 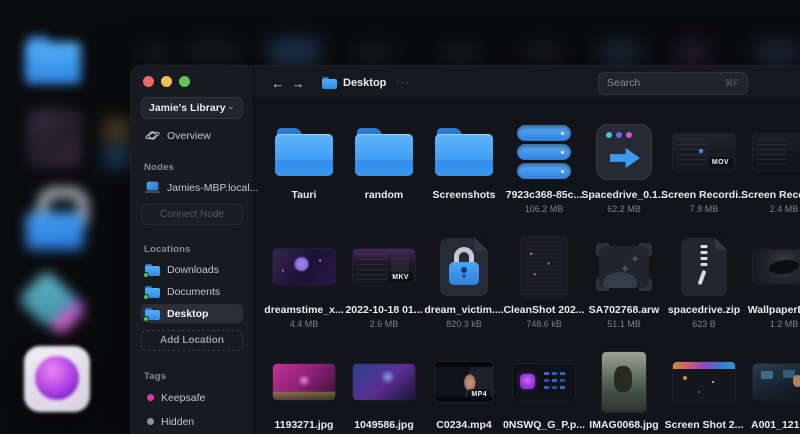 I want to click on add-location-button: Add Location, so click(x=192, y=340).